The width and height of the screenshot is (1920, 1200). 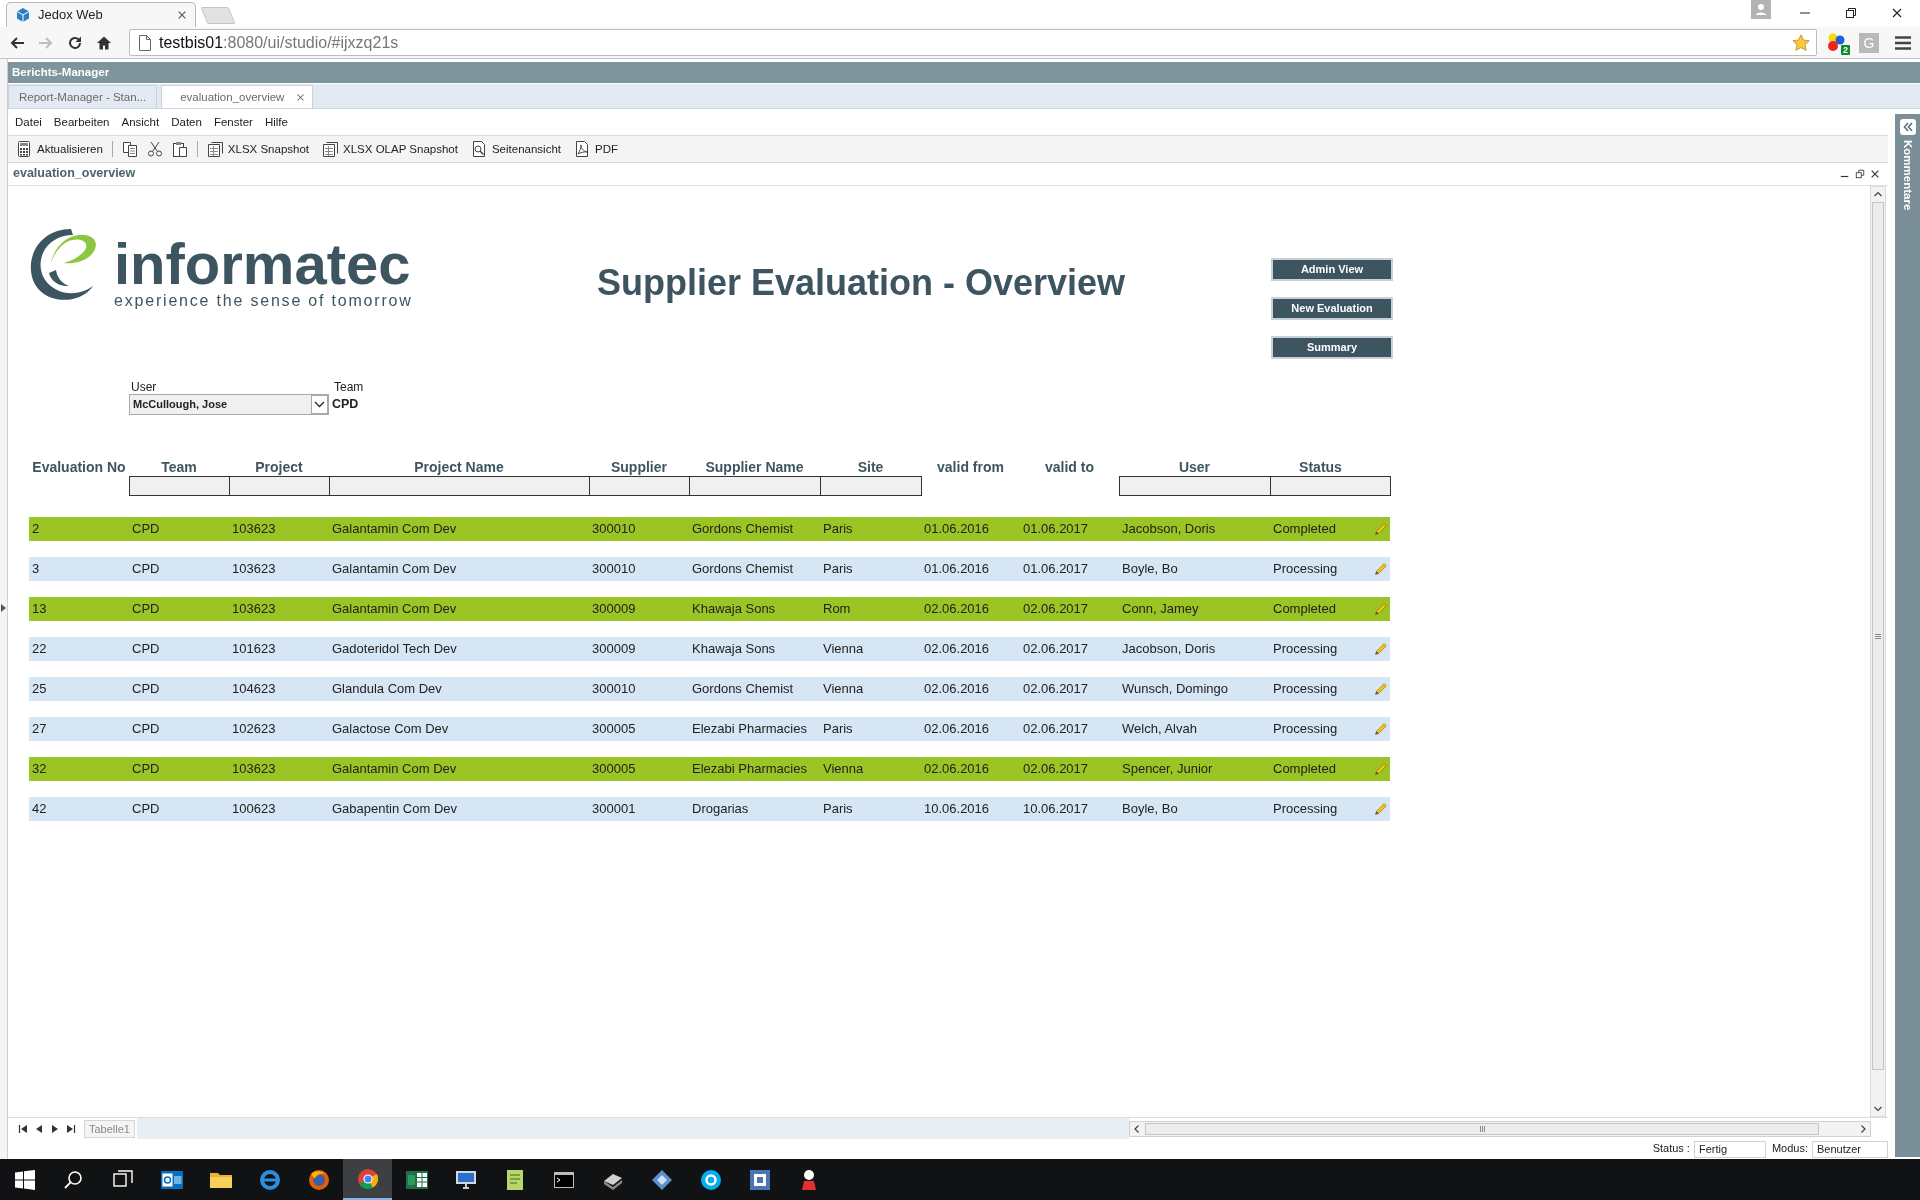 I want to click on triangle-right-icon, so click(x=55, y=1128).